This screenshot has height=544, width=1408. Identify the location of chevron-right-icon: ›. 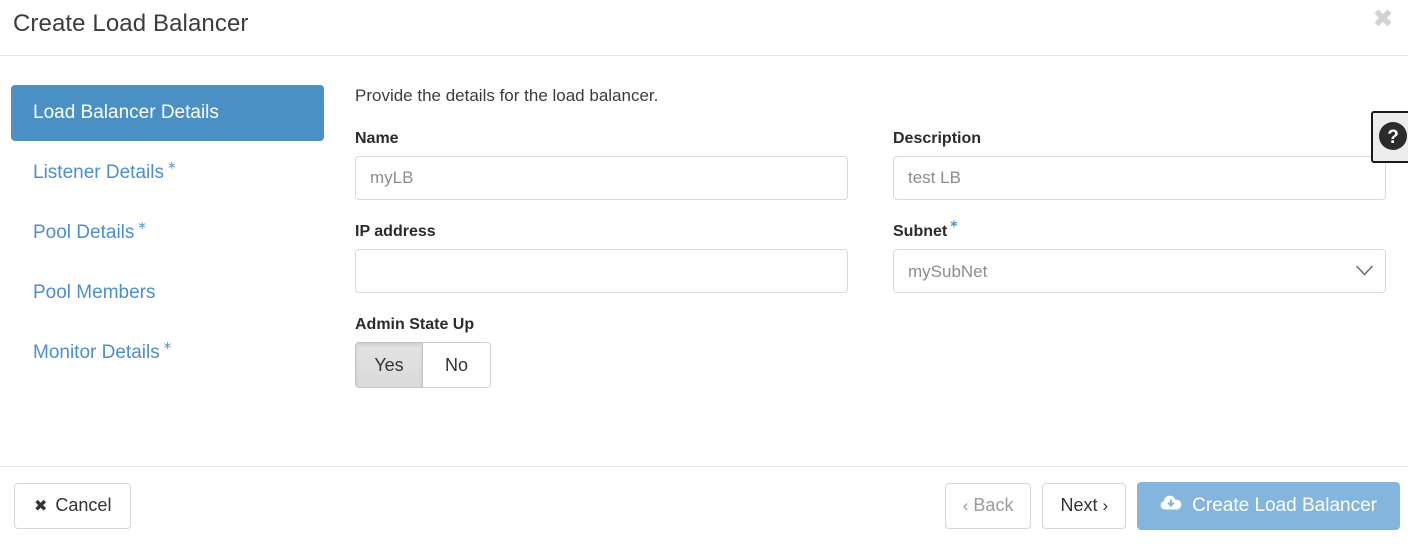
(1105, 505).